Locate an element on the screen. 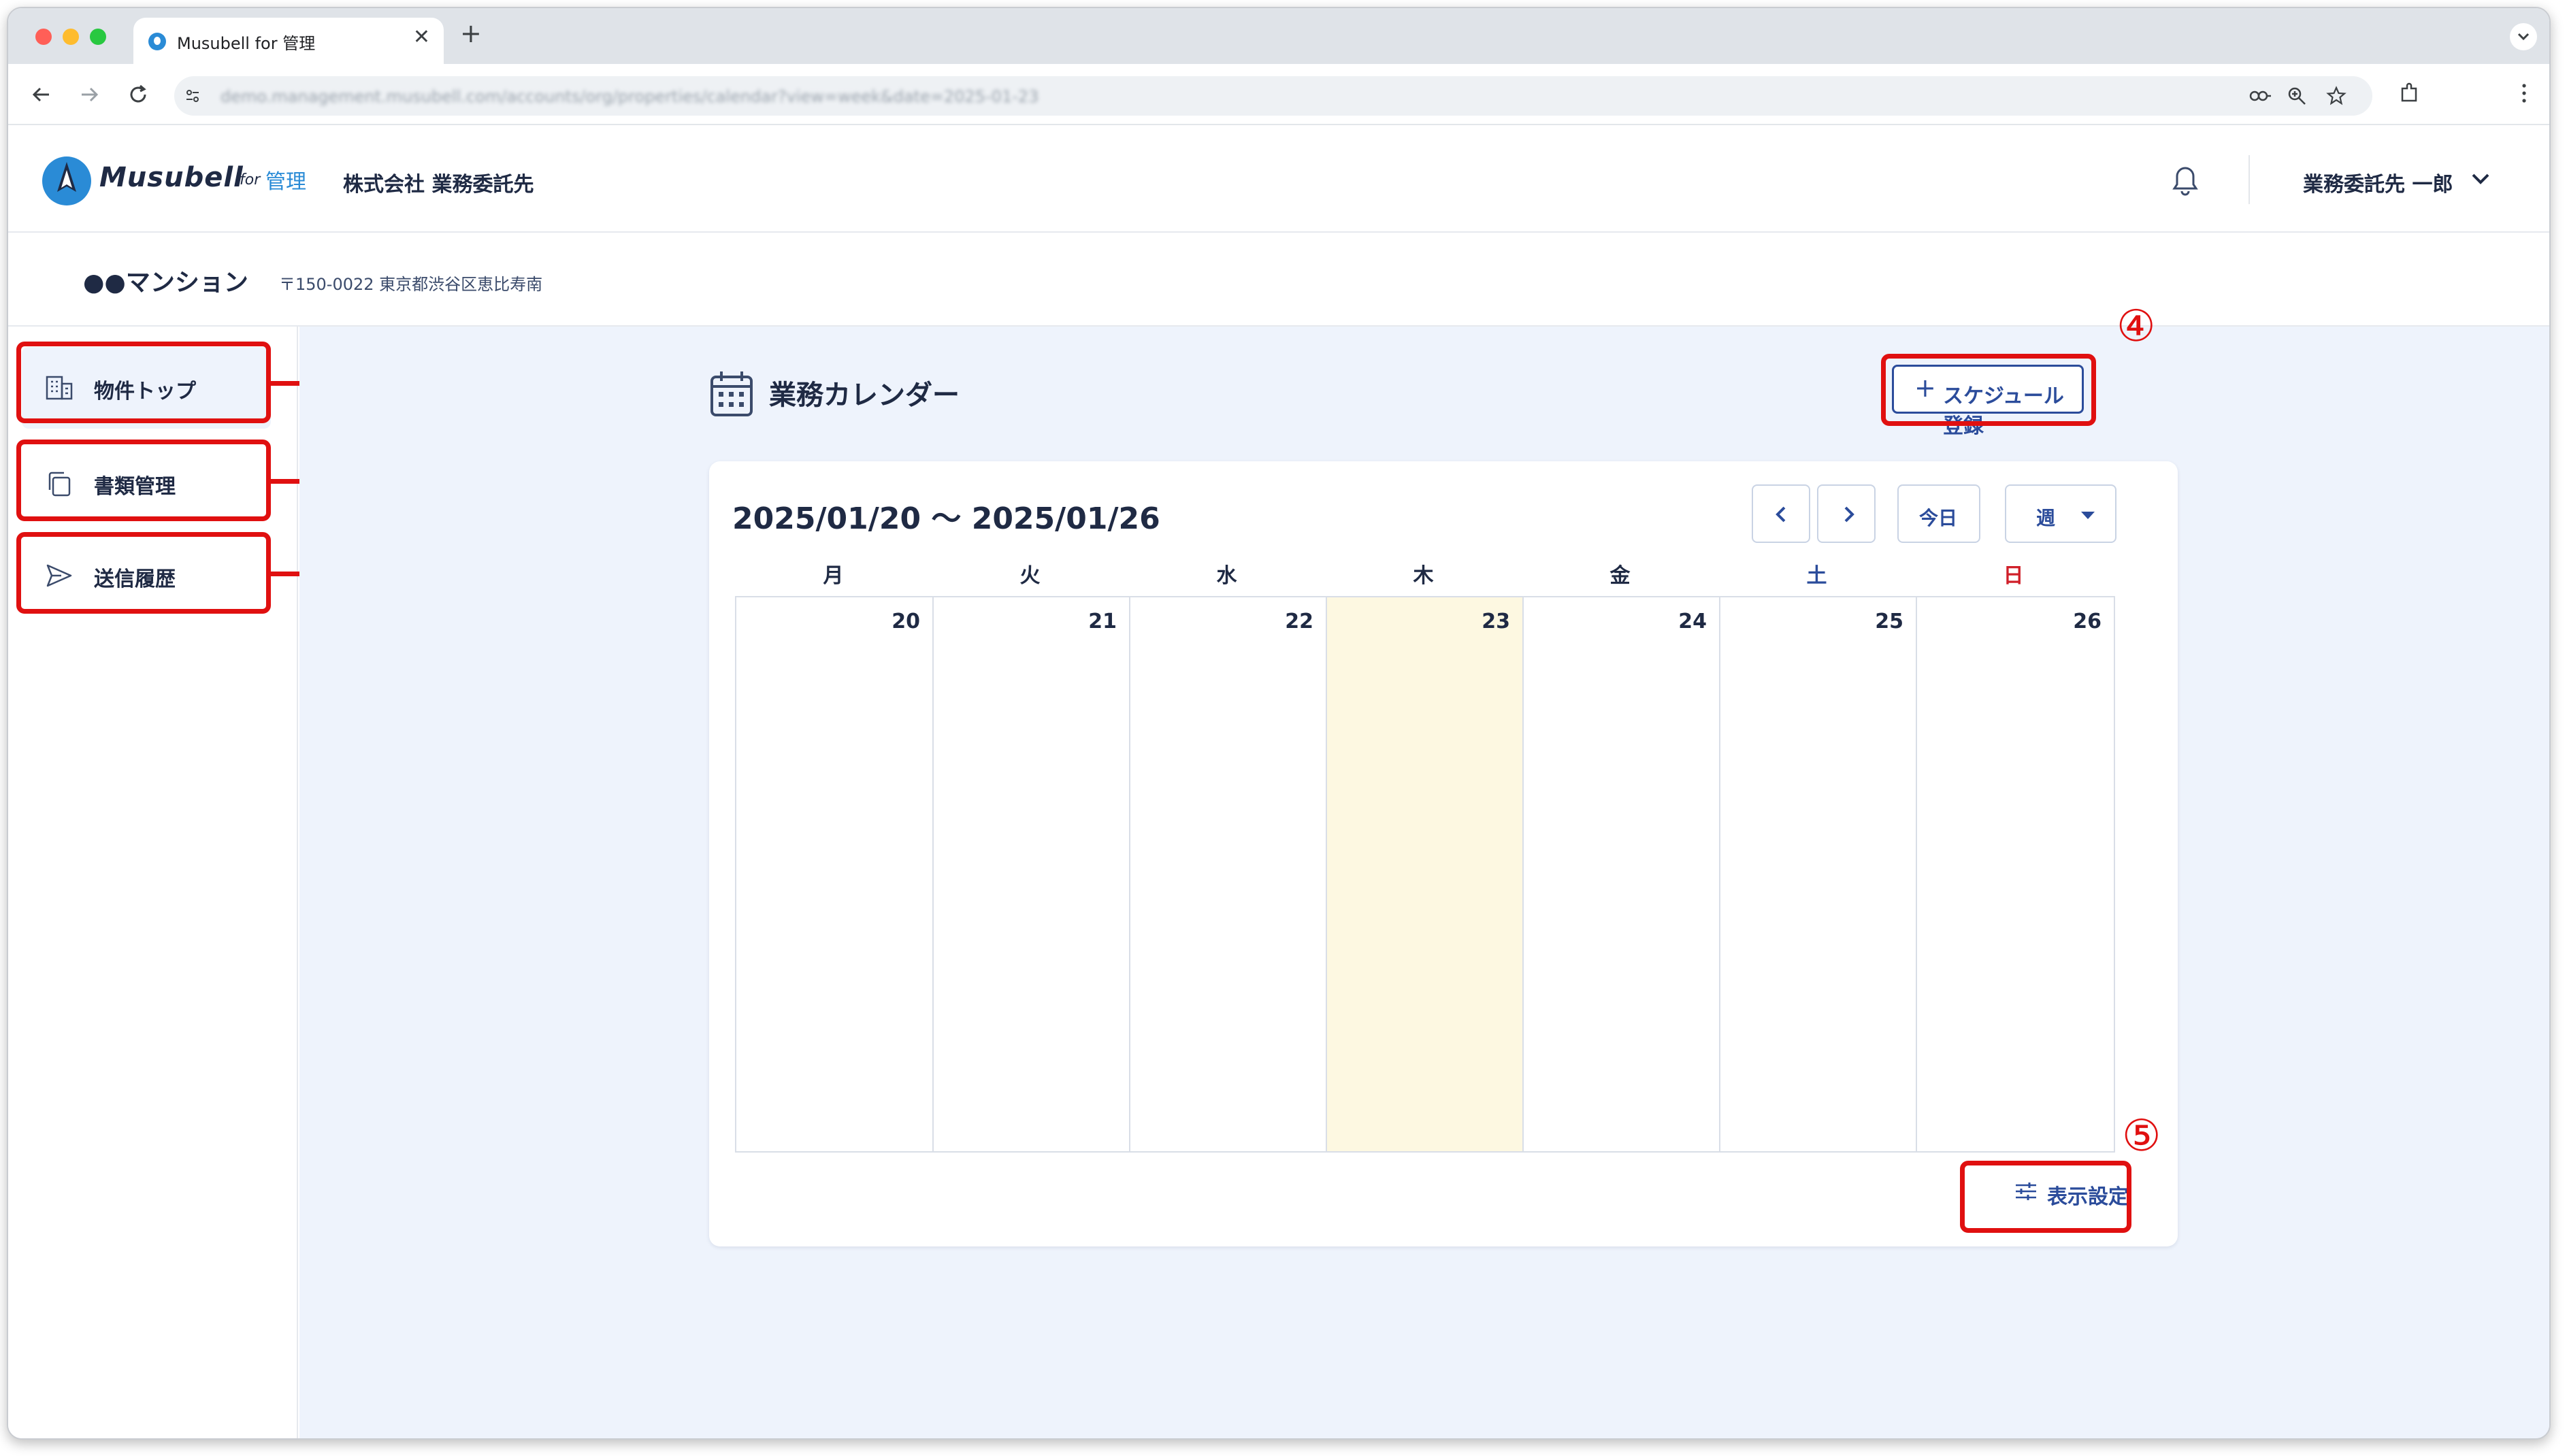 This screenshot has height=1456, width=2567. browser-tab-bar: Musubell for 管理 ✕ + is located at coordinates (1278, 36).